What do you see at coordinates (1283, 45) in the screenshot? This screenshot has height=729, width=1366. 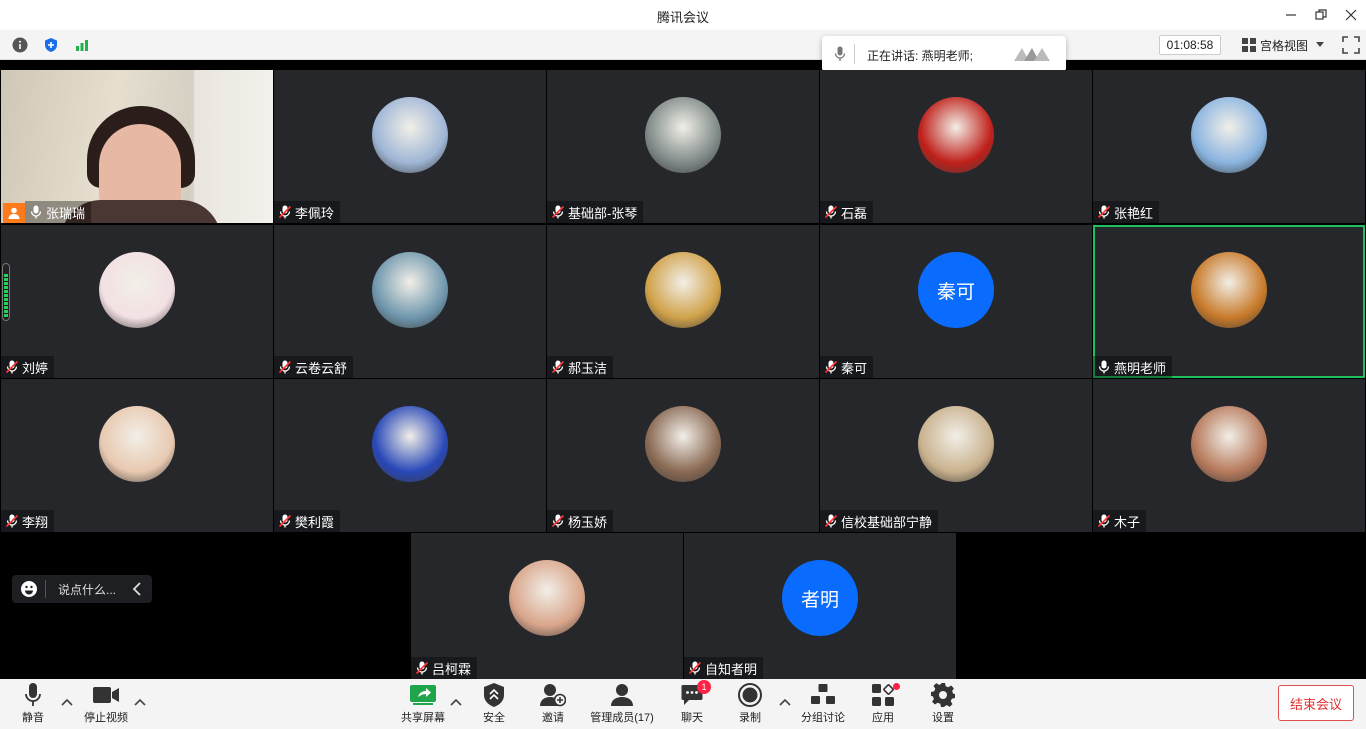 I see `grid-view-button: 宫格视图` at bounding box center [1283, 45].